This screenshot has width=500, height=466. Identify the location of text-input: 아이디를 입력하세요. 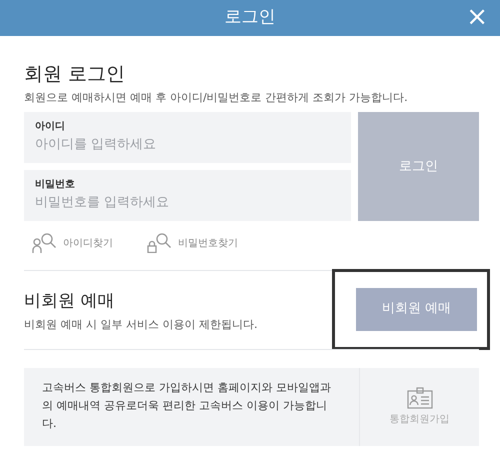
(187, 145).